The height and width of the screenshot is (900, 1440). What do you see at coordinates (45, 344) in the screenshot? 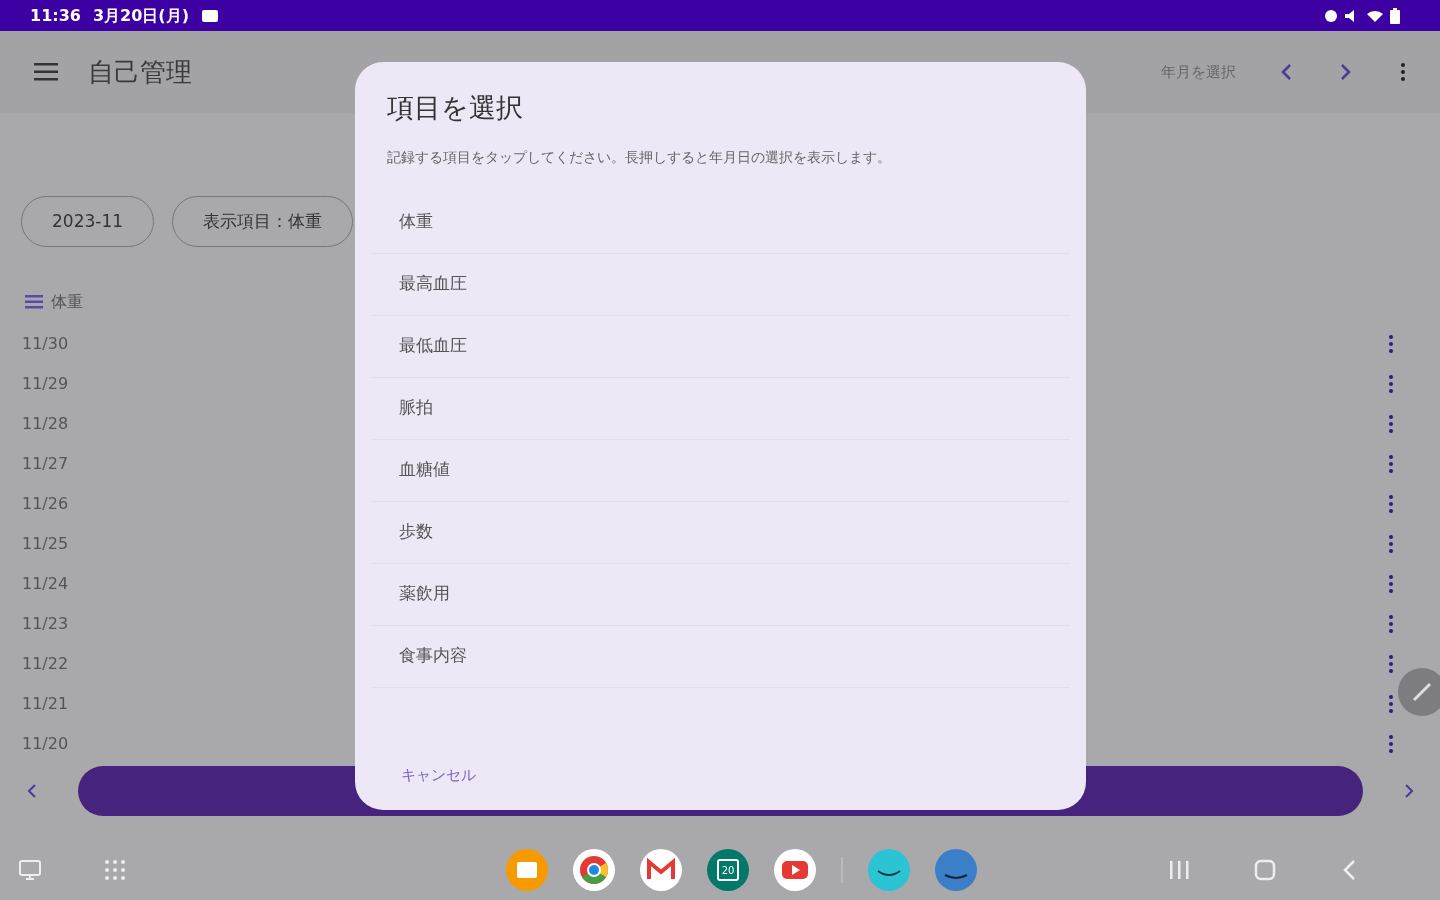
I see `date-label: 11/30` at bounding box center [45, 344].